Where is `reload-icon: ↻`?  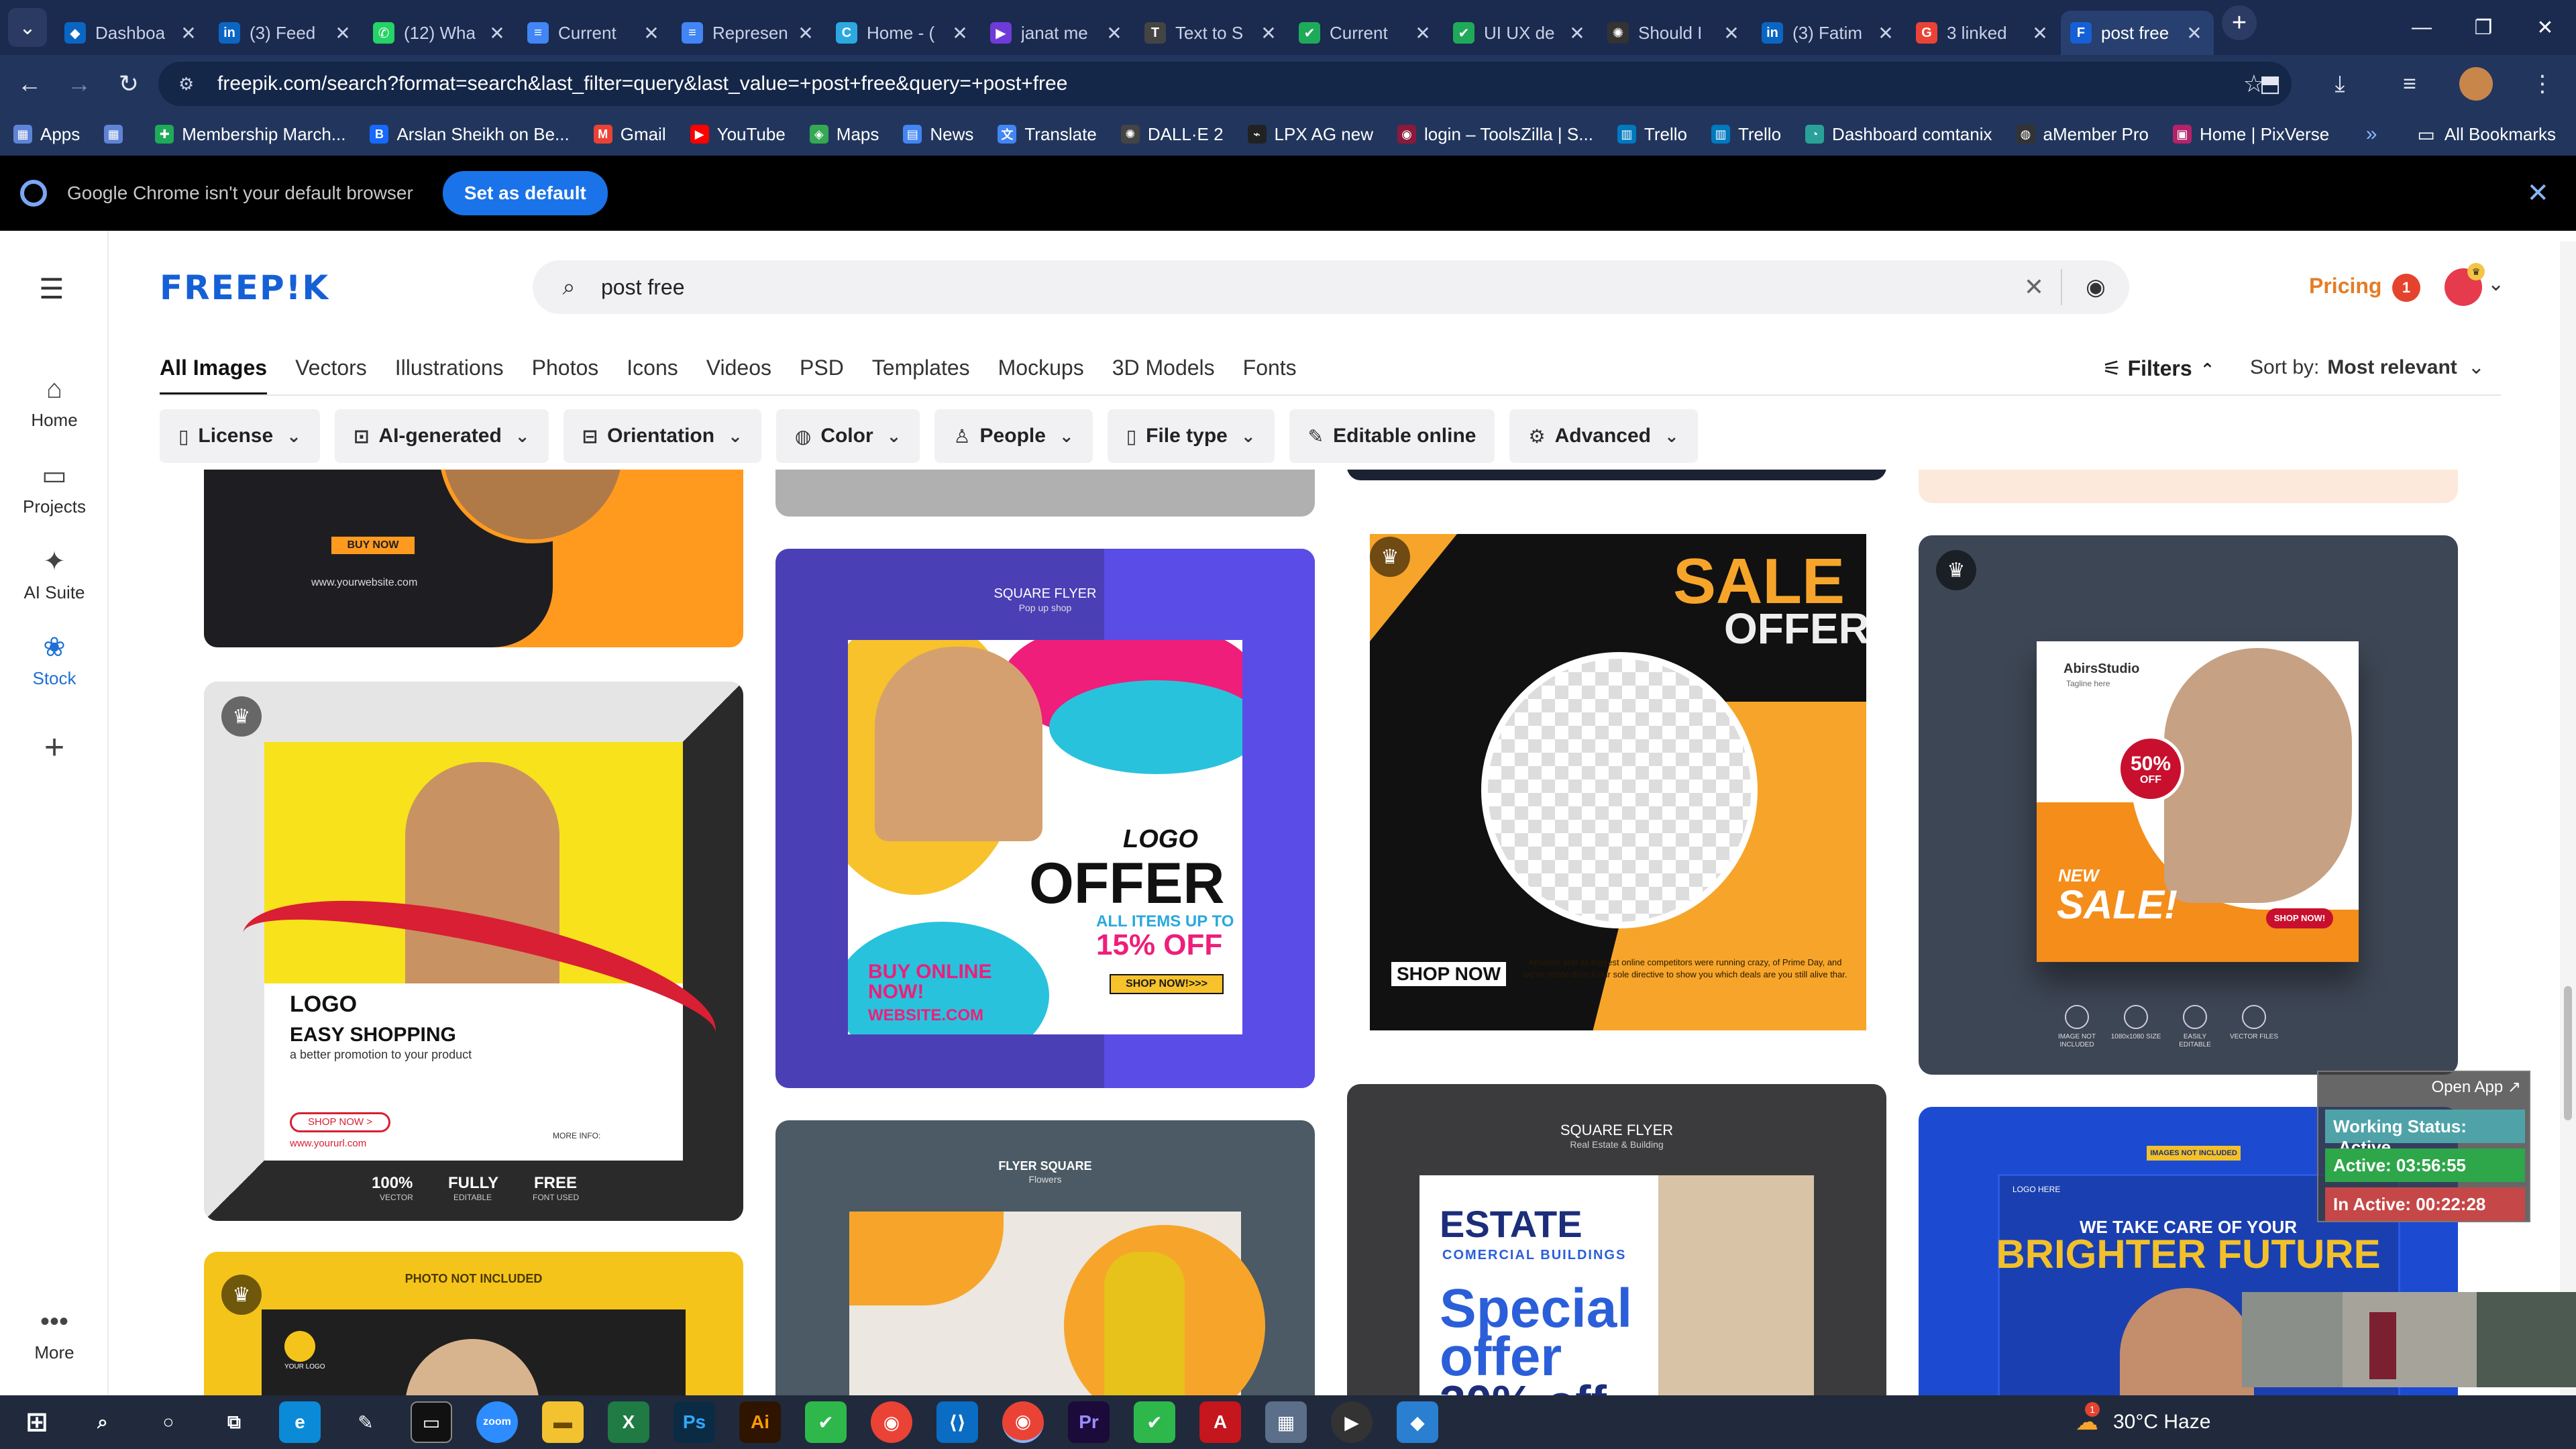 reload-icon: ↻ is located at coordinates (129, 84).